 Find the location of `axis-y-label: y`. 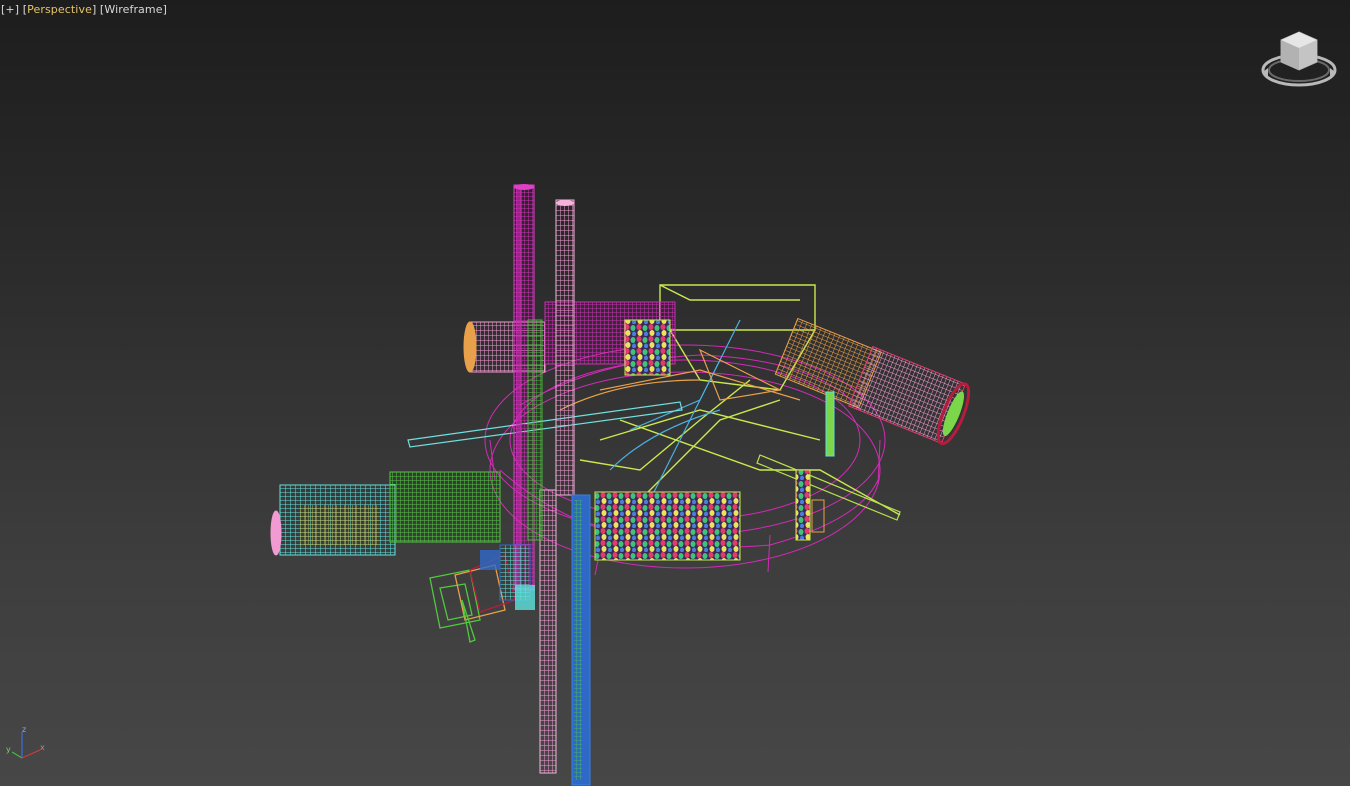

axis-y-label: y is located at coordinates (8, 749).